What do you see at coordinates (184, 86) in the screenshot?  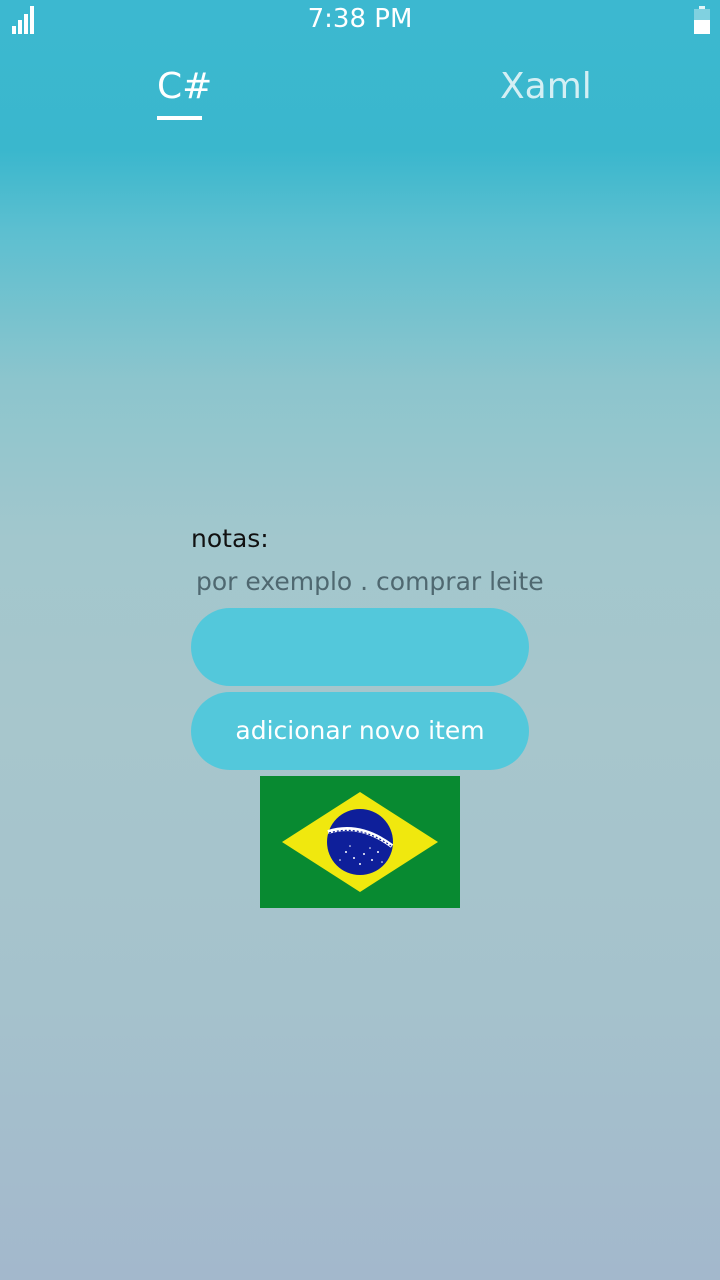 I see `tab-csharp: C#` at bounding box center [184, 86].